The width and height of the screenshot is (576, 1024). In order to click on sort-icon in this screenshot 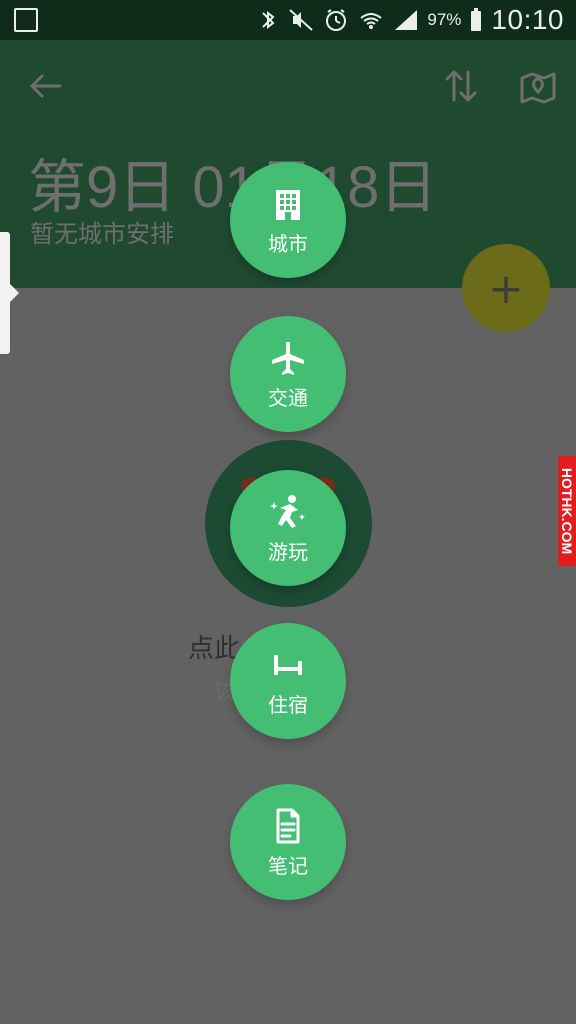, I will do `click(461, 86)`.